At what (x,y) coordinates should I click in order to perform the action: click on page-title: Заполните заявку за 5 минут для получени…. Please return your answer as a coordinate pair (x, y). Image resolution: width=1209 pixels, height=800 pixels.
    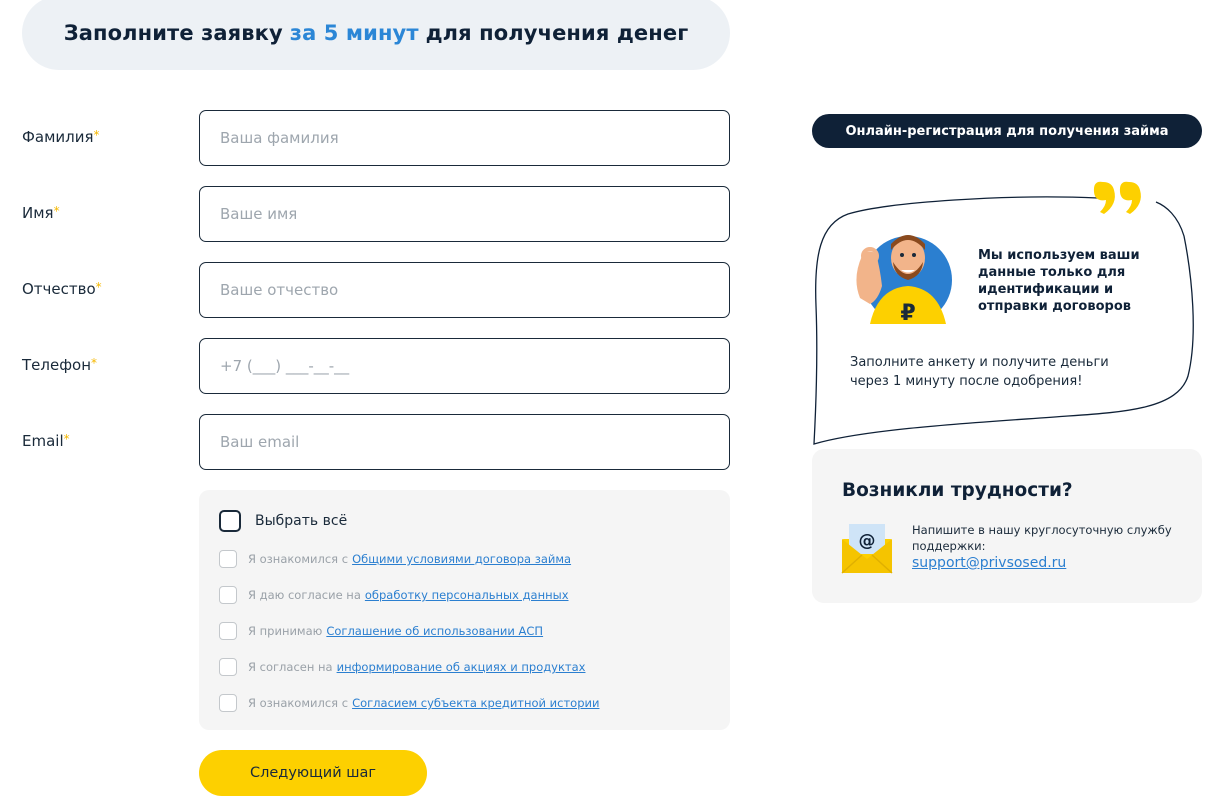
    Looking at the image, I should click on (376, 35).